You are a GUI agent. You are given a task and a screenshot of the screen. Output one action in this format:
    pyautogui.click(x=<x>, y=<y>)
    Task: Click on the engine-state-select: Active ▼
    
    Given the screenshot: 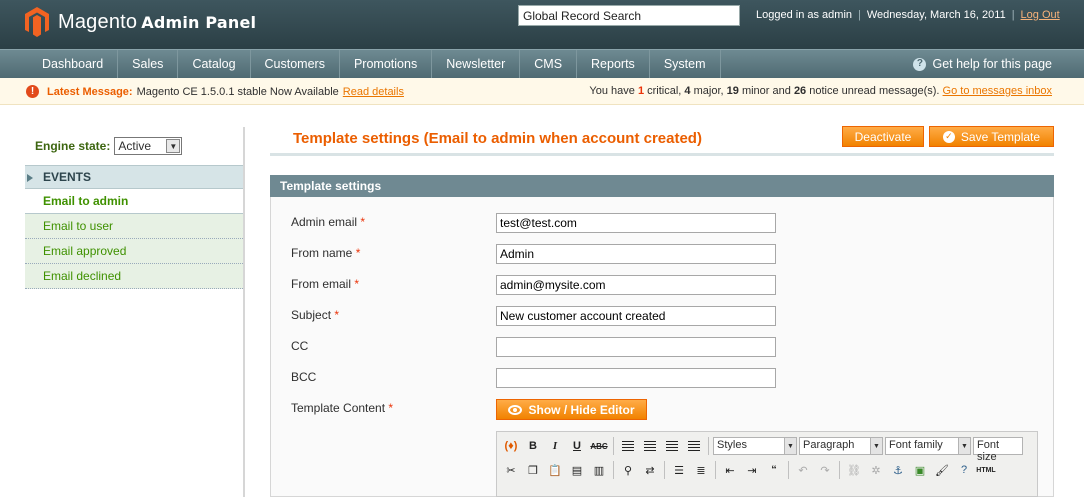 What is the action you would take?
    pyautogui.click(x=148, y=146)
    